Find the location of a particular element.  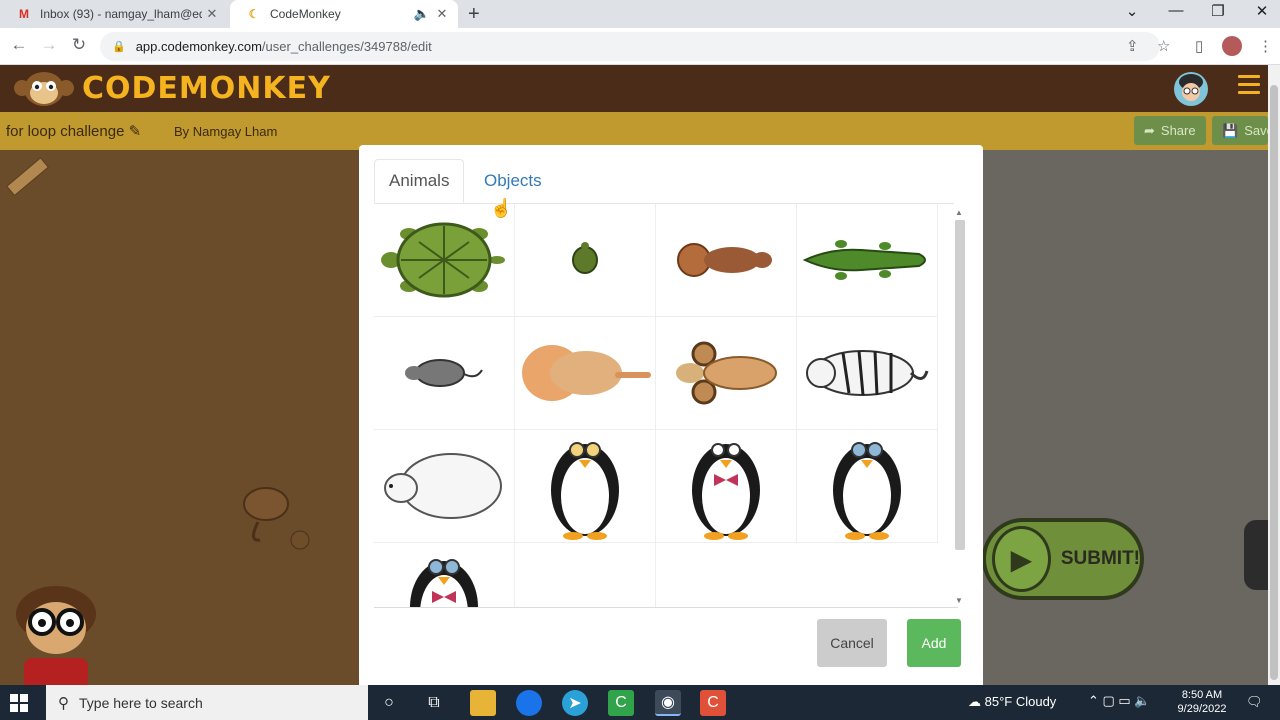

back-button: ← is located at coordinates (19, 45).